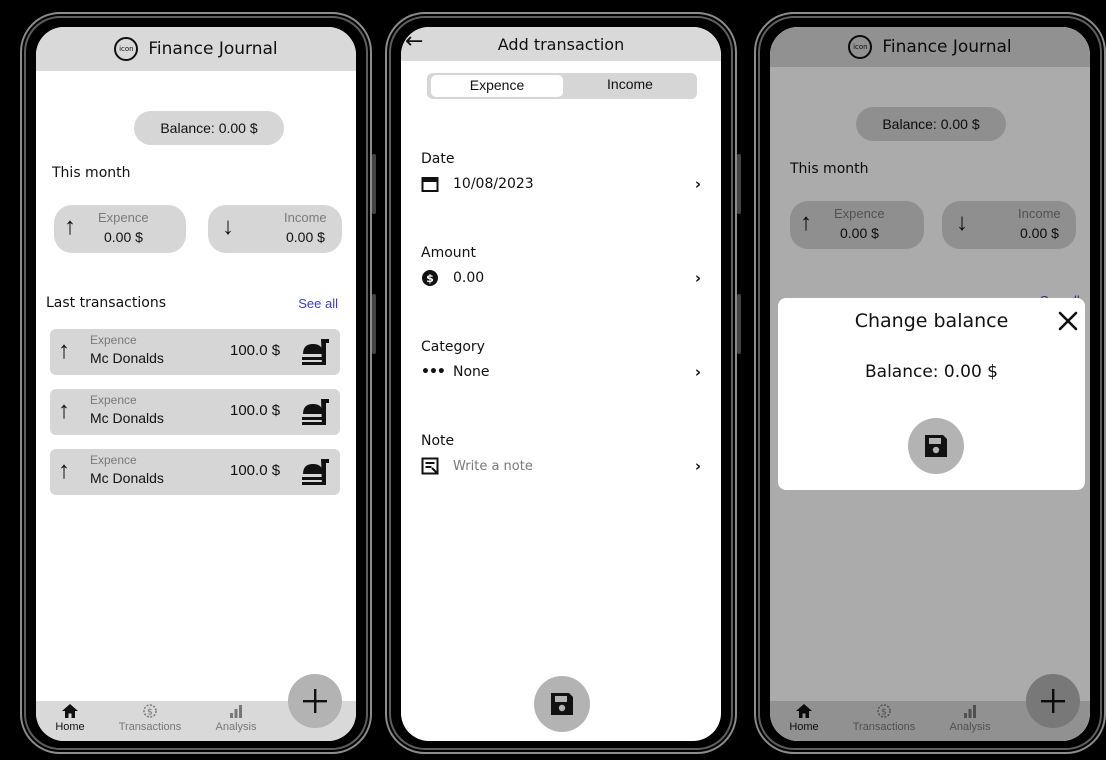 The width and height of the screenshot is (1106, 760). I want to click on tab-expence: Expence, so click(497, 85).